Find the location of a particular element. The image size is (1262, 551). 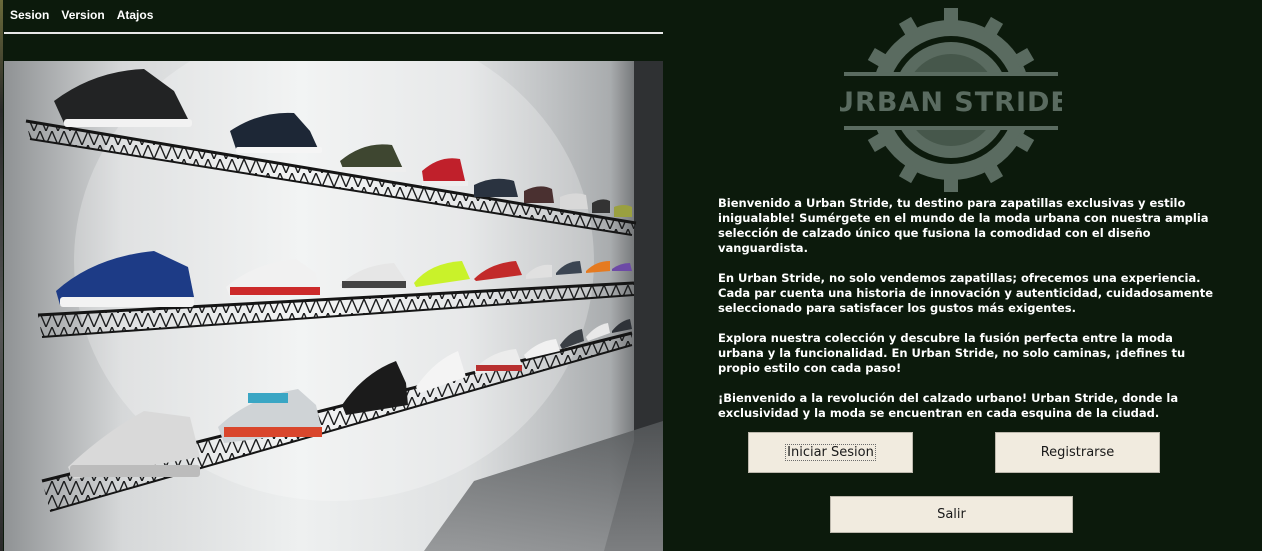

menu-atajos: Atajos is located at coordinates (135, 15).